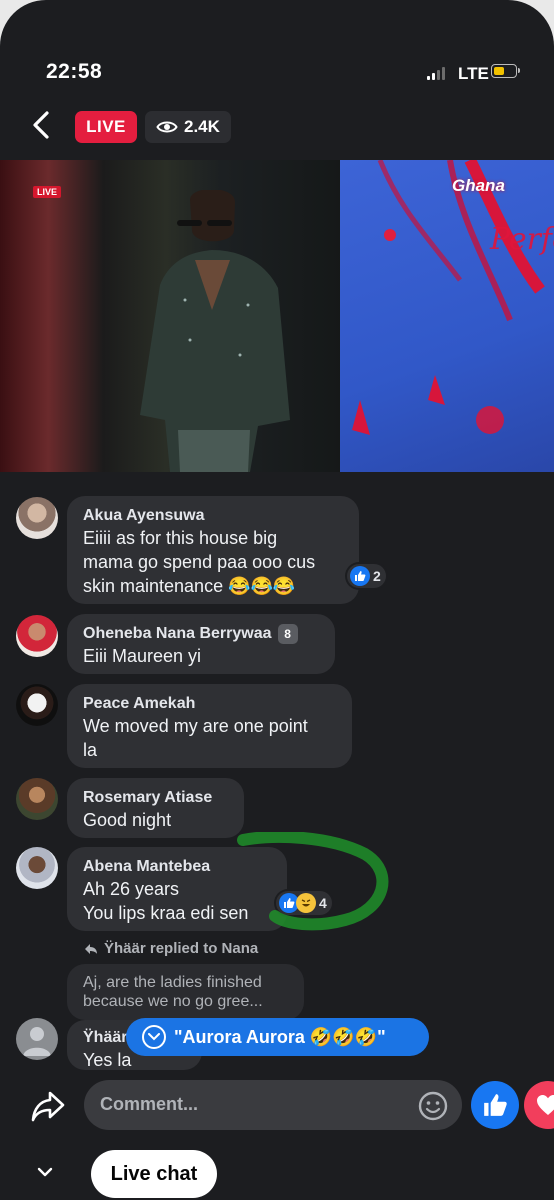 Image resolution: width=554 pixels, height=1200 pixels. What do you see at coordinates (177, 633) in the screenshot?
I see `commenter-name: Oheneba Nana Berrywaa` at bounding box center [177, 633].